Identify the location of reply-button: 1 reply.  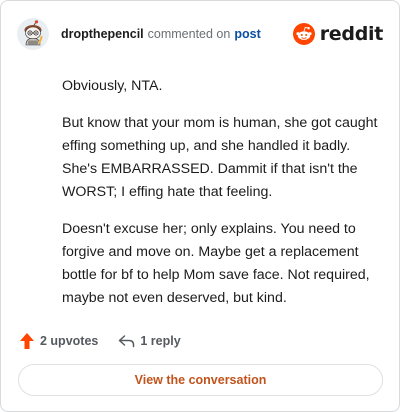
(149, 341).